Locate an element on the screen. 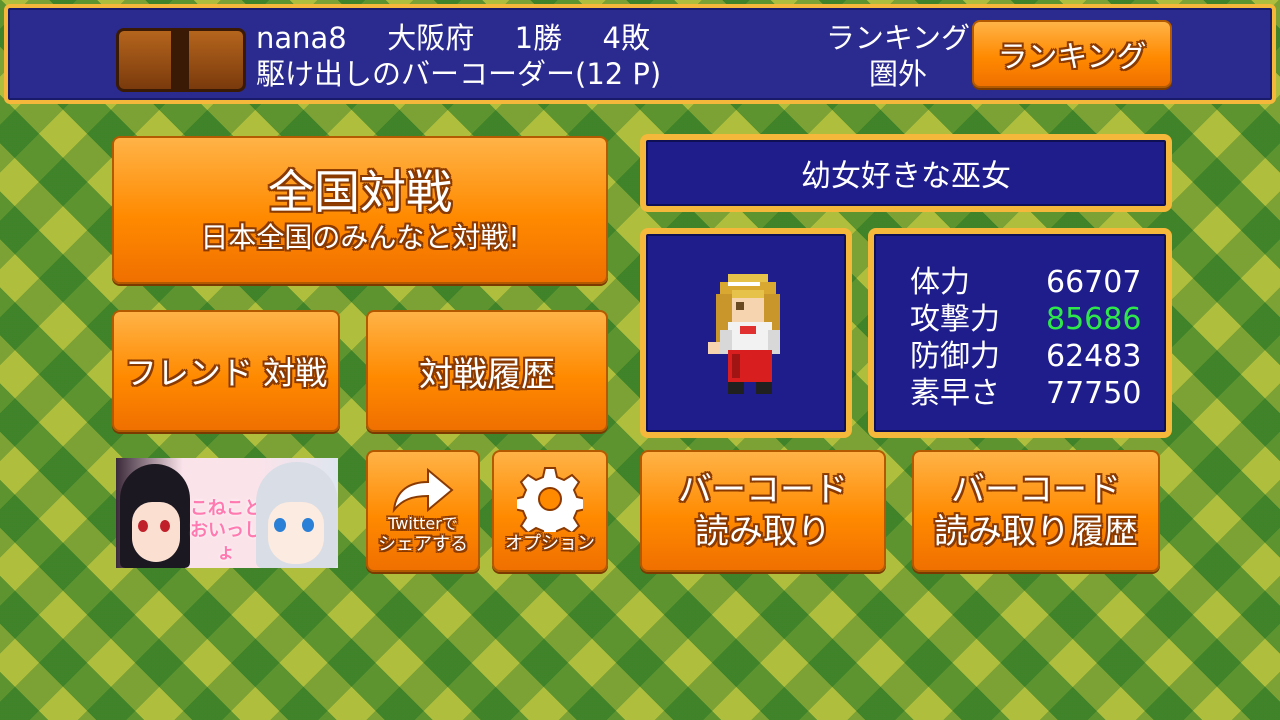  national-battle-subtitle: 日本全国のみんなと対戦! is located at coordinates (360, 237).